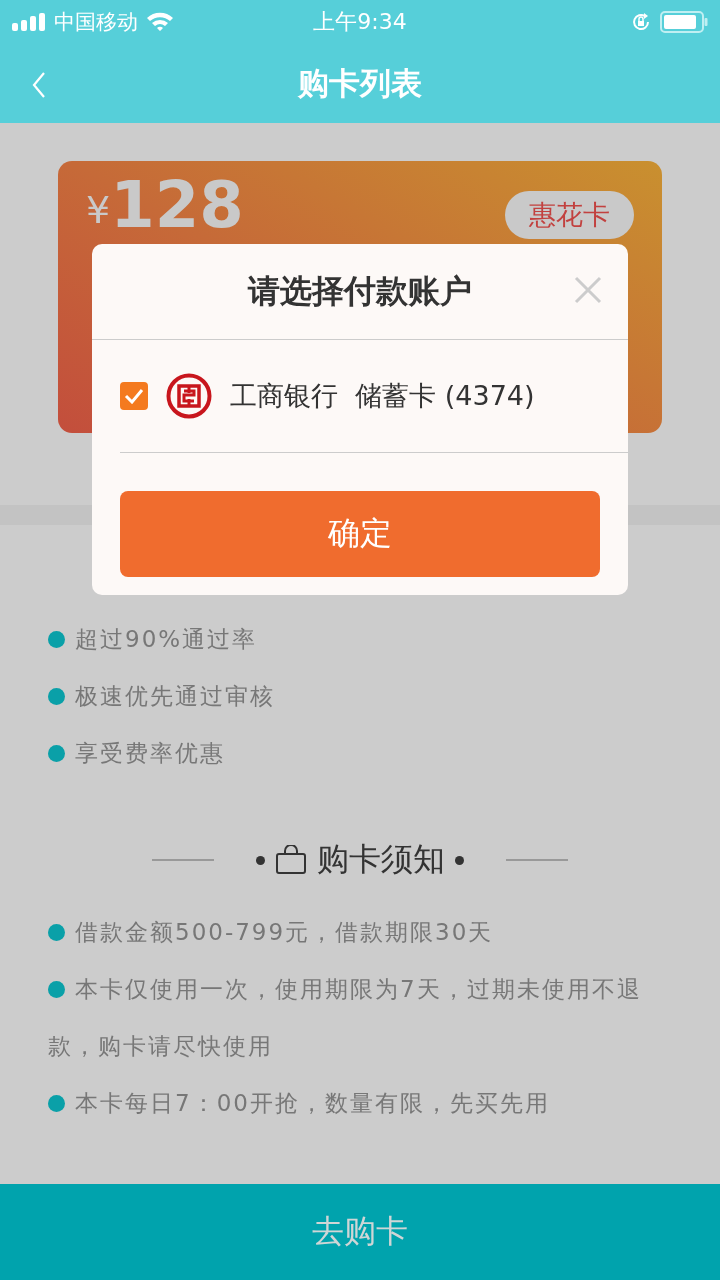 The height and width of the screenshot is (1280, 720). I want to click on close-button, so click(588, 290).